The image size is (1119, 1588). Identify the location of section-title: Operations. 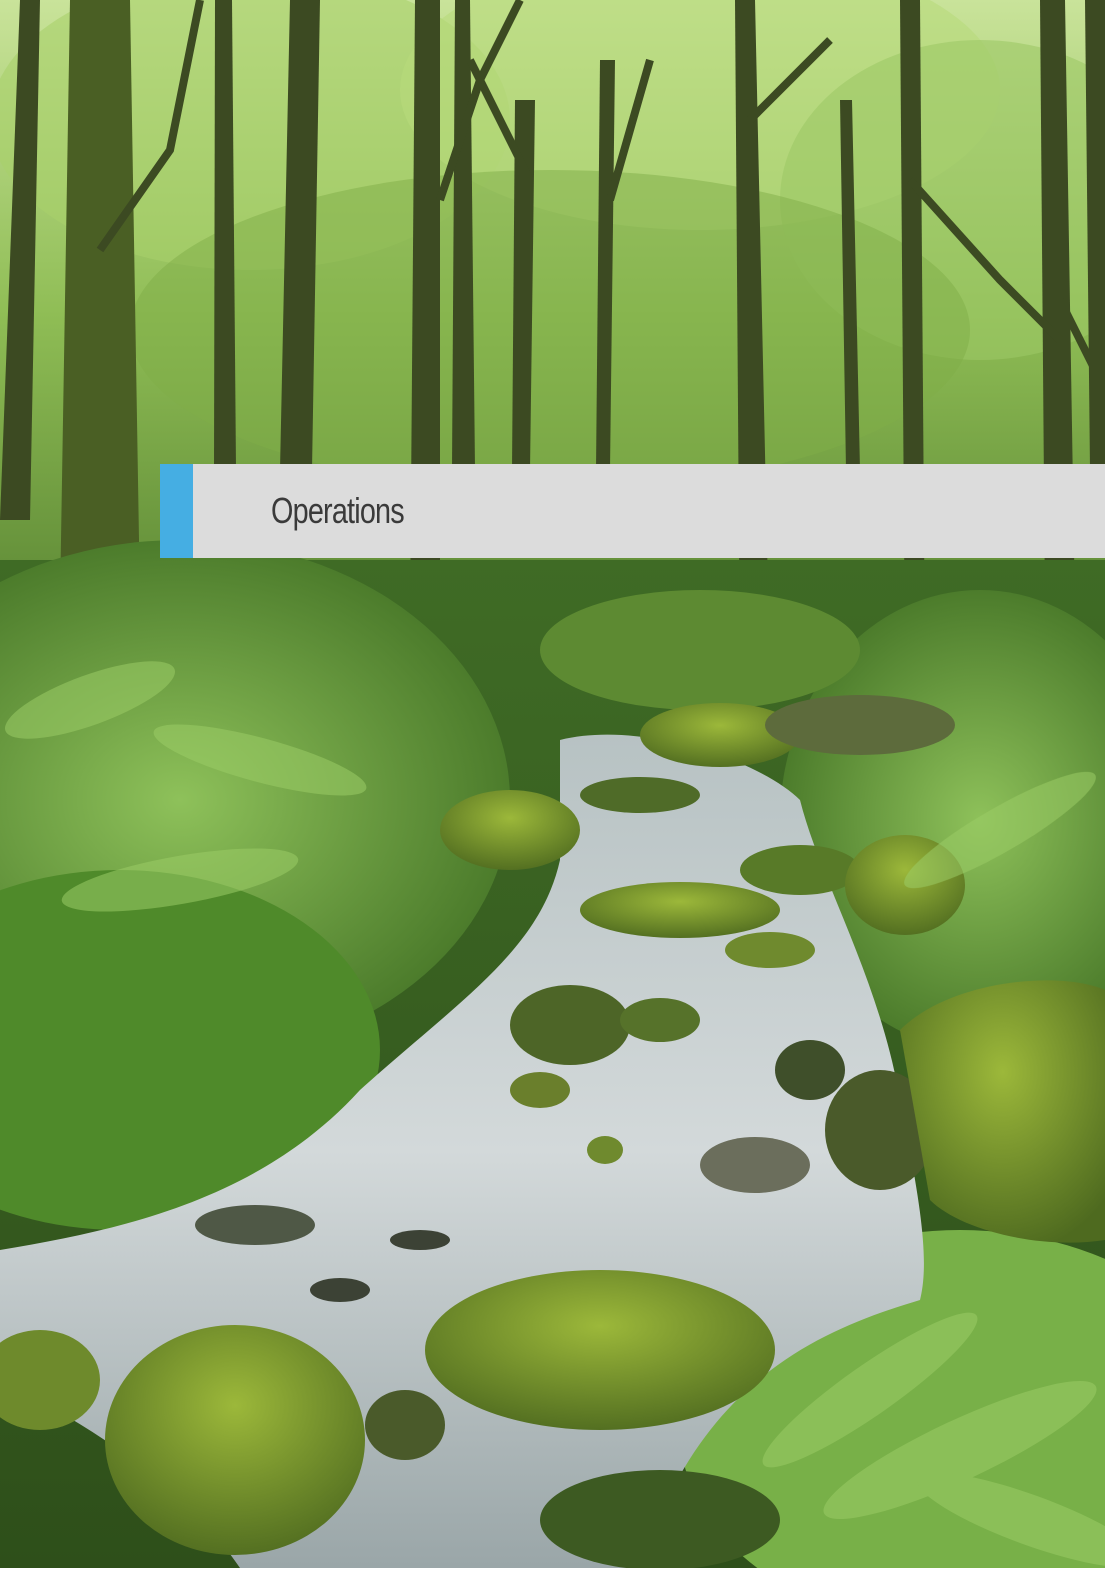
(338, 510).